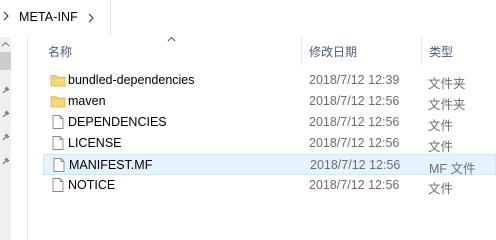 This screenshot has width=496, height=240. What do you see at coordinates (131, 80) in the screenshot?
I see `file-name: bundled-dependencies` at bounding box center [131, 80].